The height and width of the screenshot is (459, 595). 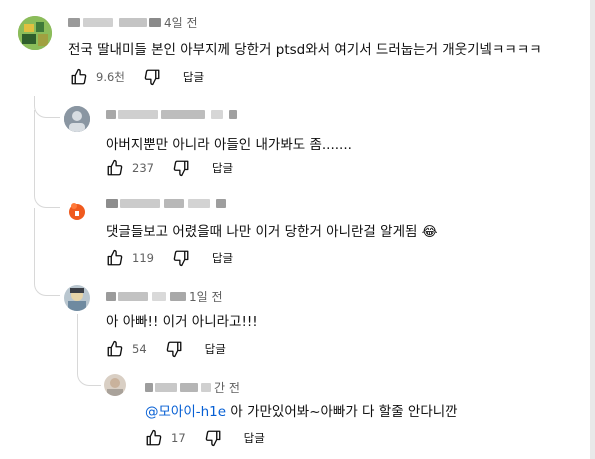 What do you see at coordinates (206, 296) in the screenshot?
I see `comment-timestamp: 1일 전` at bounding box center [206, 296].